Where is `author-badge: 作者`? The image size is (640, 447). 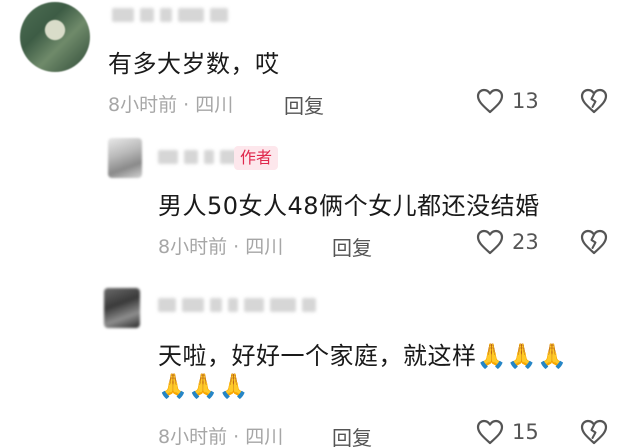
author-badge: 作者 is located at coordinates (256, 158).